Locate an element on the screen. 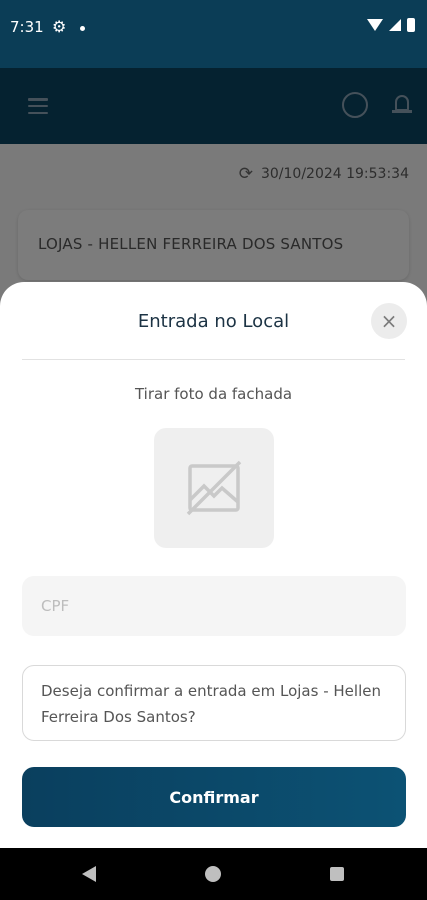 The width and height of the screenshot is (427, 900). sheet-title: Entrada no Local is located at coordinates (213, 321).